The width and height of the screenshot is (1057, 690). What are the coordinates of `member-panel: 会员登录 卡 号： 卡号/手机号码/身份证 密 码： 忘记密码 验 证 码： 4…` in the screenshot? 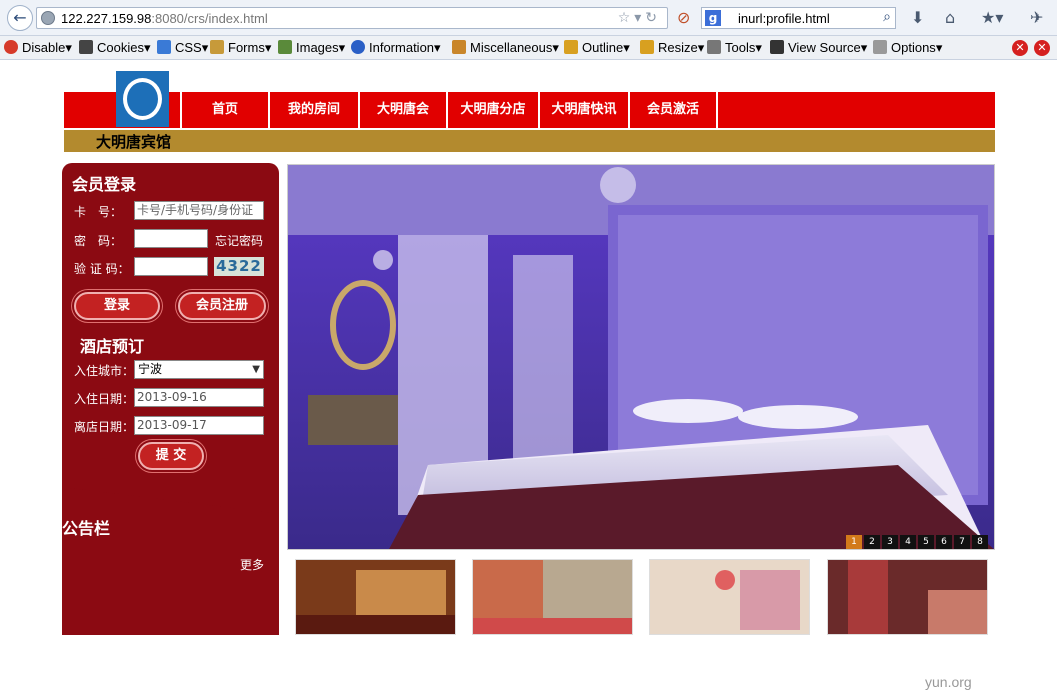 It's located at (170, 344).